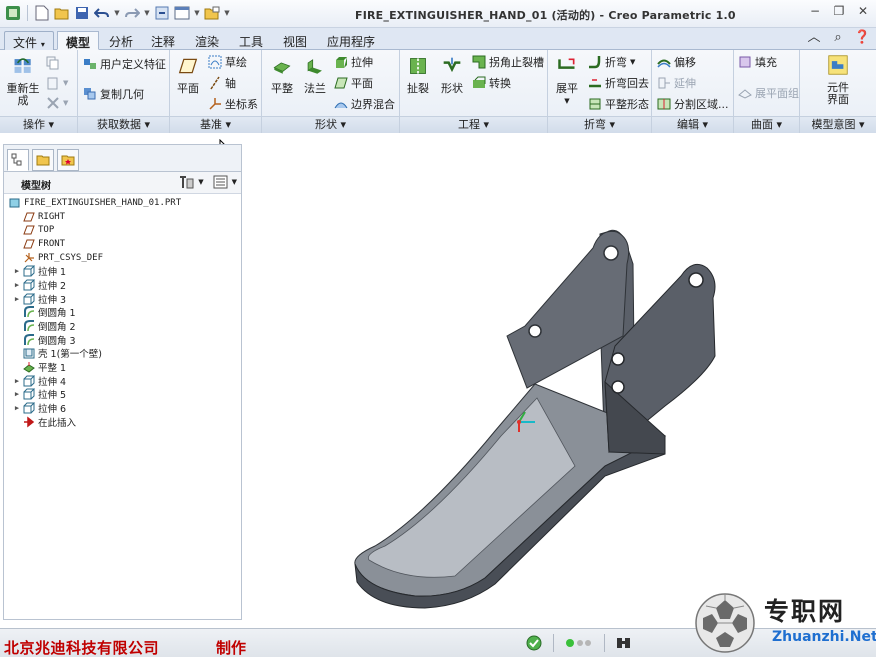 The height and width of the screenshot is (657, 876). What do you see at coordinates (838, 80) in the screenshot?
I see `component-interface-button: 元件界面` at bounding box center [838, 80].